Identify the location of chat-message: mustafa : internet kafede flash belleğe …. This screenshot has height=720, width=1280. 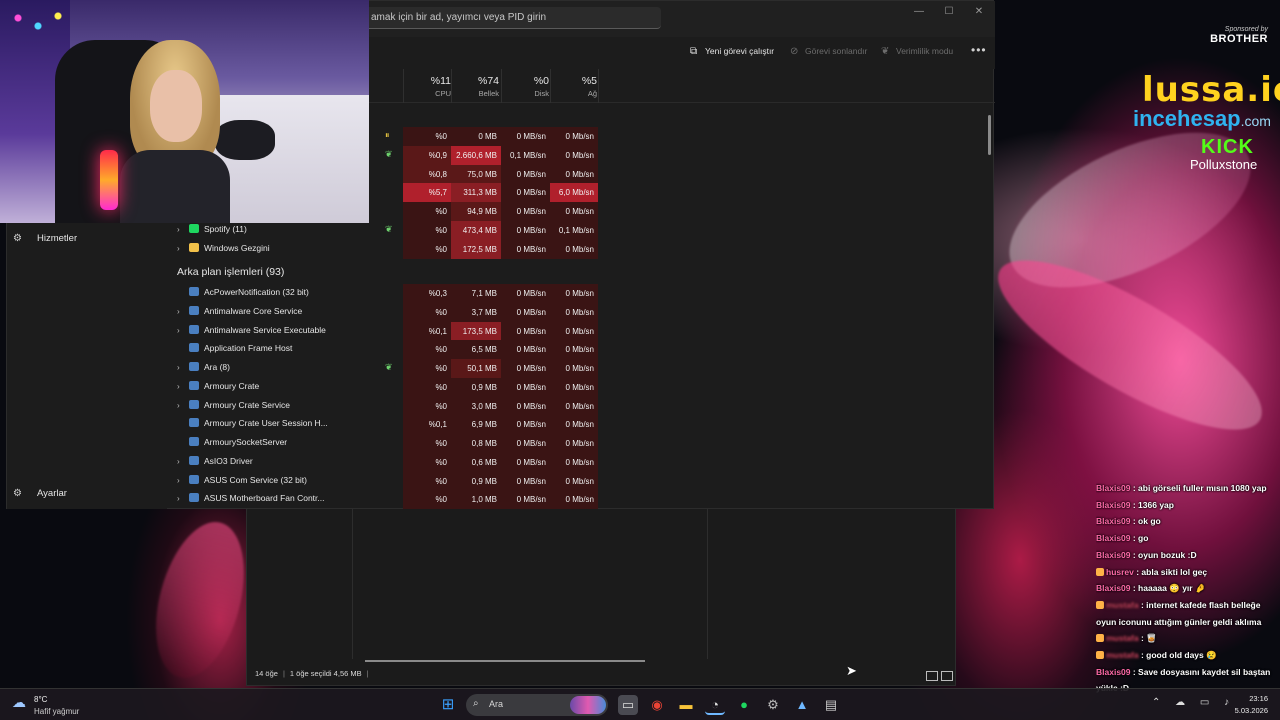
(1188, 613).